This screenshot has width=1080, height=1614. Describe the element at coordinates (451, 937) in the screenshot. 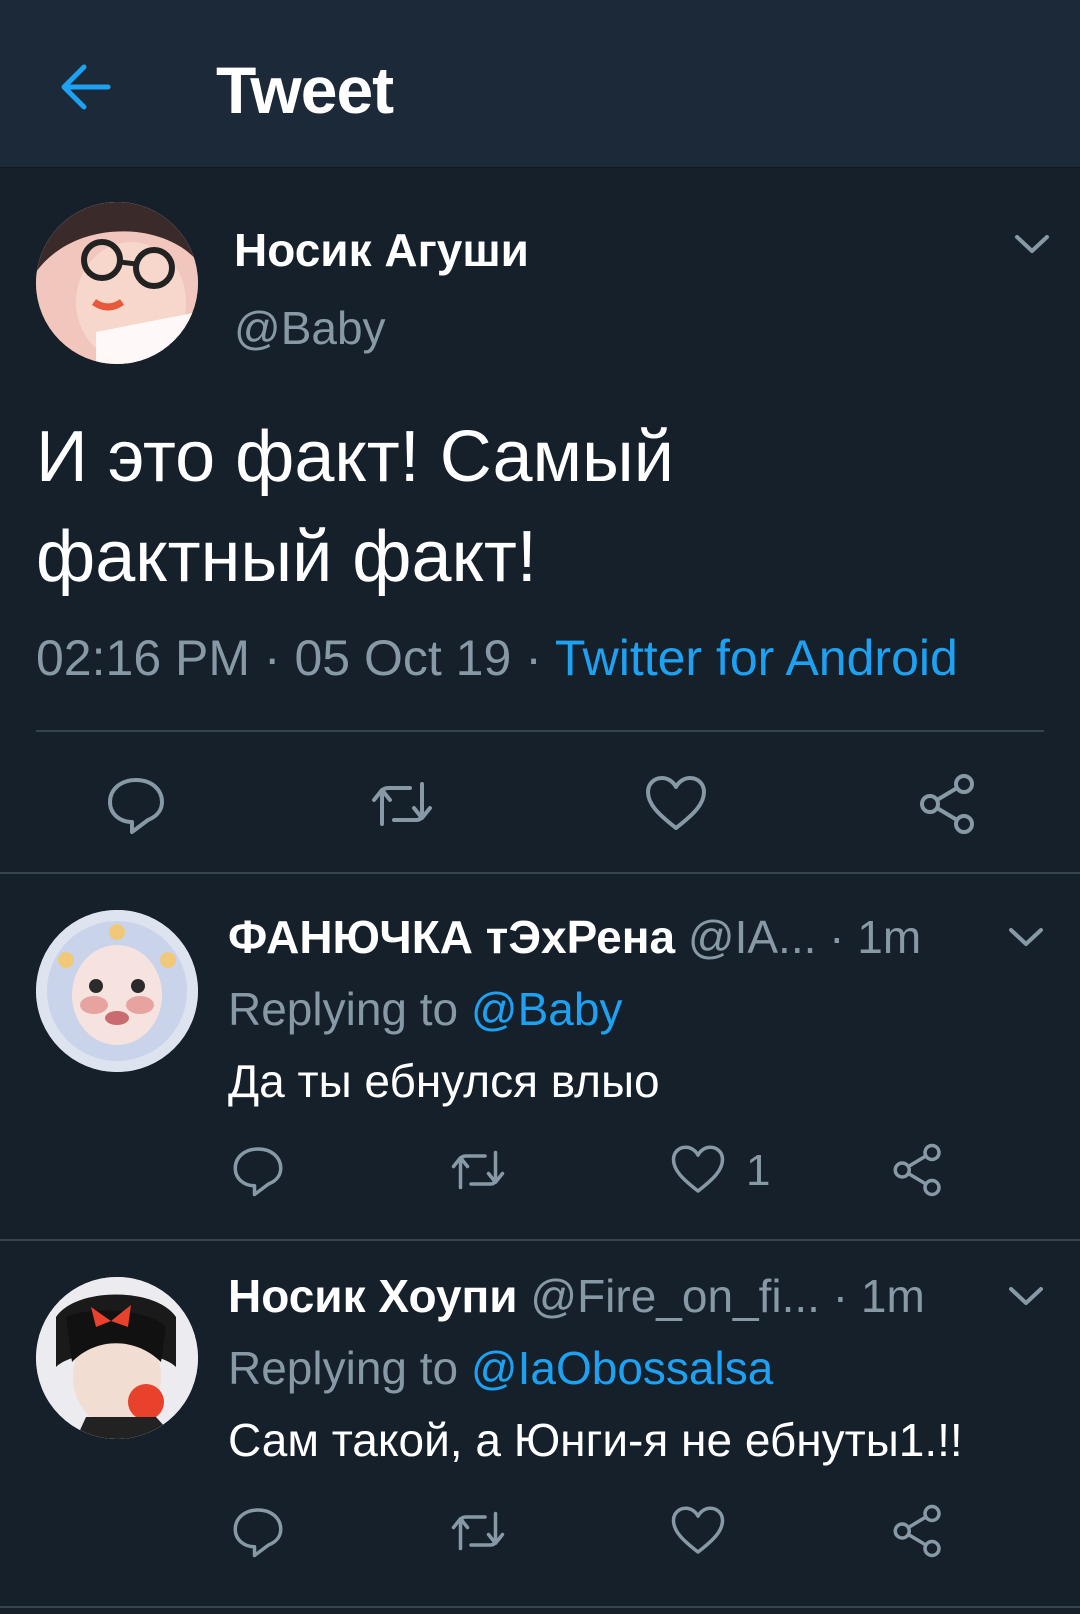

I see `reply-author-name: ФАНЮЧКА тЭхРена` at that location.